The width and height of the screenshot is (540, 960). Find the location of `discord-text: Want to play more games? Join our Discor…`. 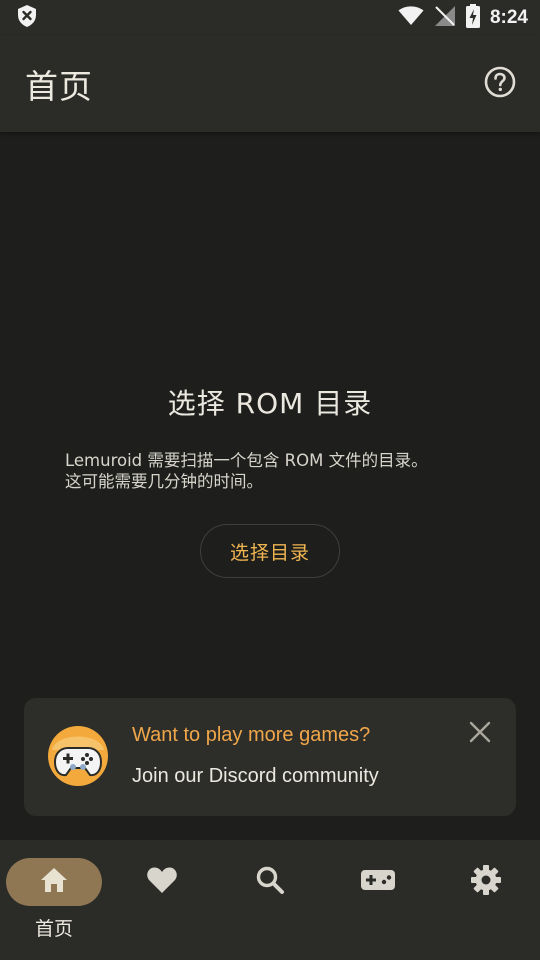

discord-text: Want to play more games? Join our Discor… is located at coordinates (255, 756).